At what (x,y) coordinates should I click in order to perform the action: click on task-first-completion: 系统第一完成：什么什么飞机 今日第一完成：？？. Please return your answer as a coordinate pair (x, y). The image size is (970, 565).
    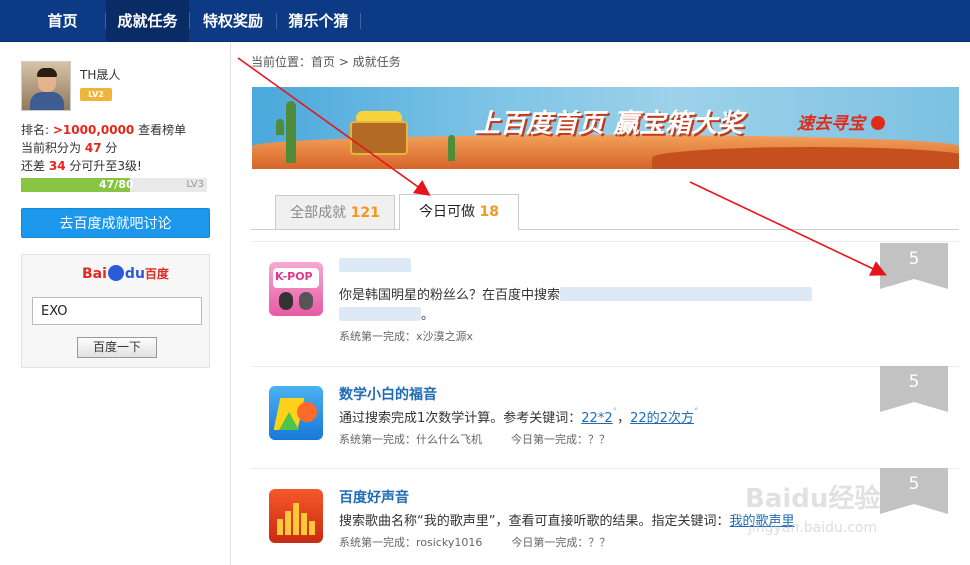
    Looking at the image, I should click on (474, 439).